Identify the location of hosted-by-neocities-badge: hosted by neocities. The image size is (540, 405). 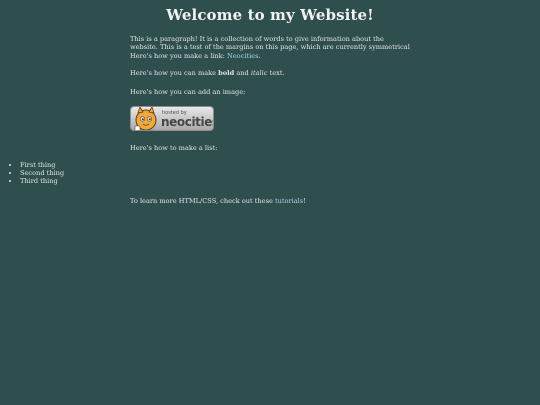
(172, 118).